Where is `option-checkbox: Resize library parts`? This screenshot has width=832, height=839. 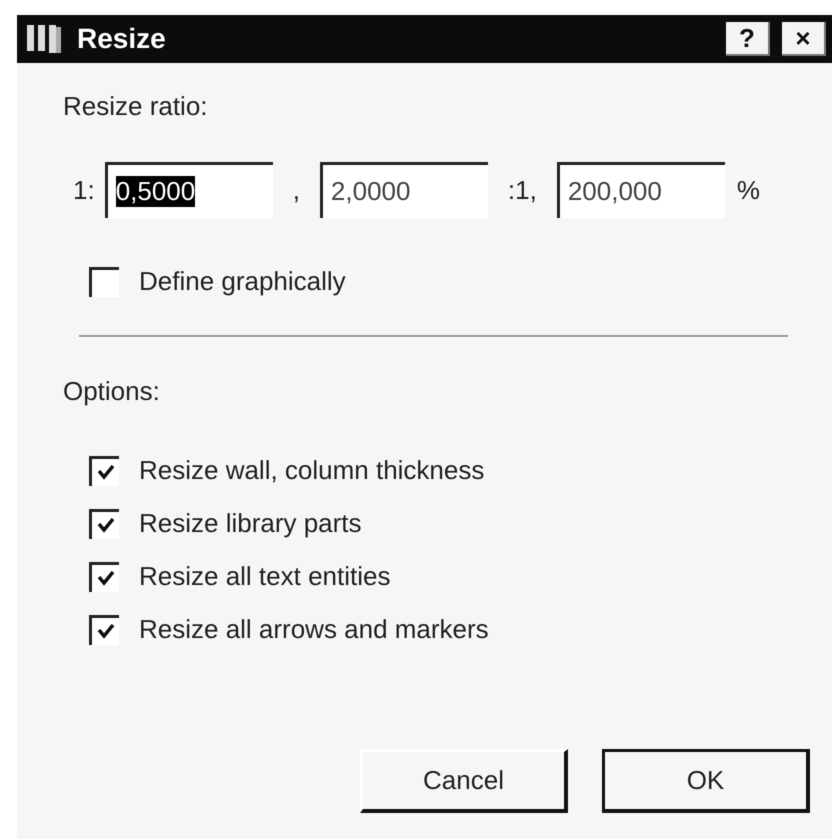 option-checkbox: Resize library parts is located at coordinates (445, 523).